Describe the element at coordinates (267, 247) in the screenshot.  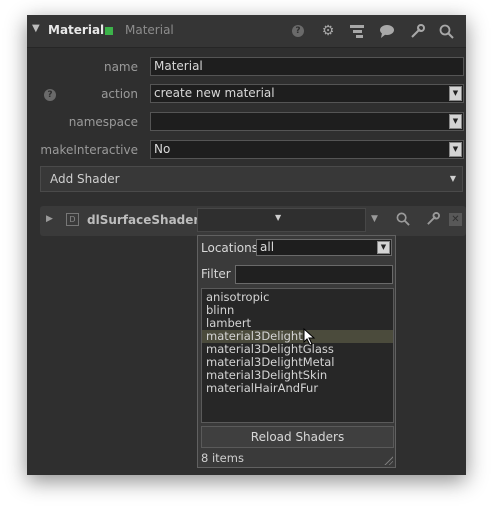
I see `locations-value: all` at that location.